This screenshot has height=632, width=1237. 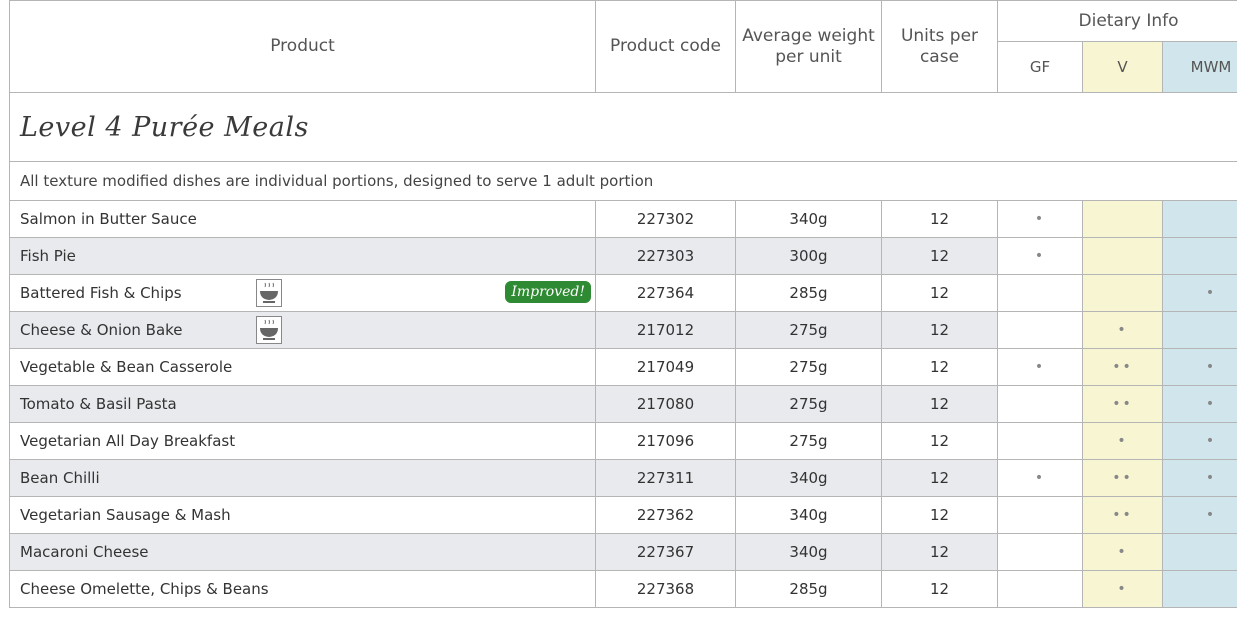 What do you see at coordinates (665, 478) in the screenshot?
I see `product-code: 227311` at bounding box center [665, 478].